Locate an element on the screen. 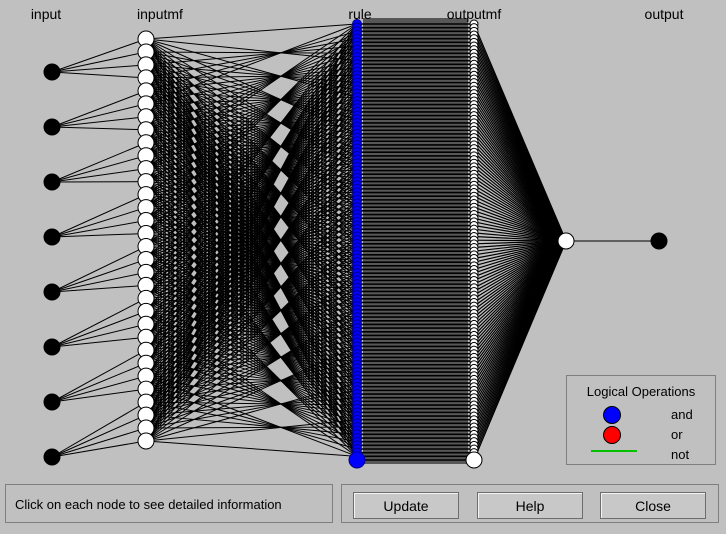 The image size is (726, 534). update-button: Update is located at coordinates (406, 505).